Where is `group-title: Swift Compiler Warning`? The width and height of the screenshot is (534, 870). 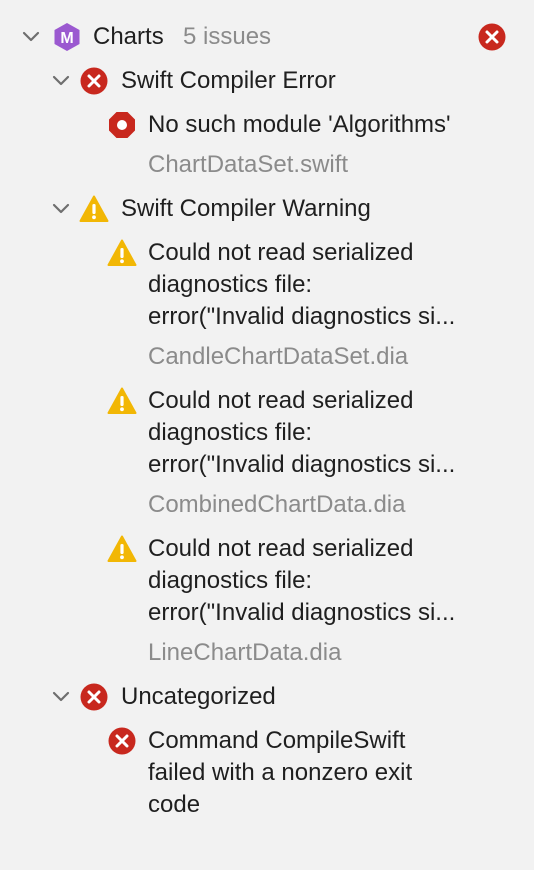
group-title: Swift Compiler Warning is located at coordinates (246, 208).